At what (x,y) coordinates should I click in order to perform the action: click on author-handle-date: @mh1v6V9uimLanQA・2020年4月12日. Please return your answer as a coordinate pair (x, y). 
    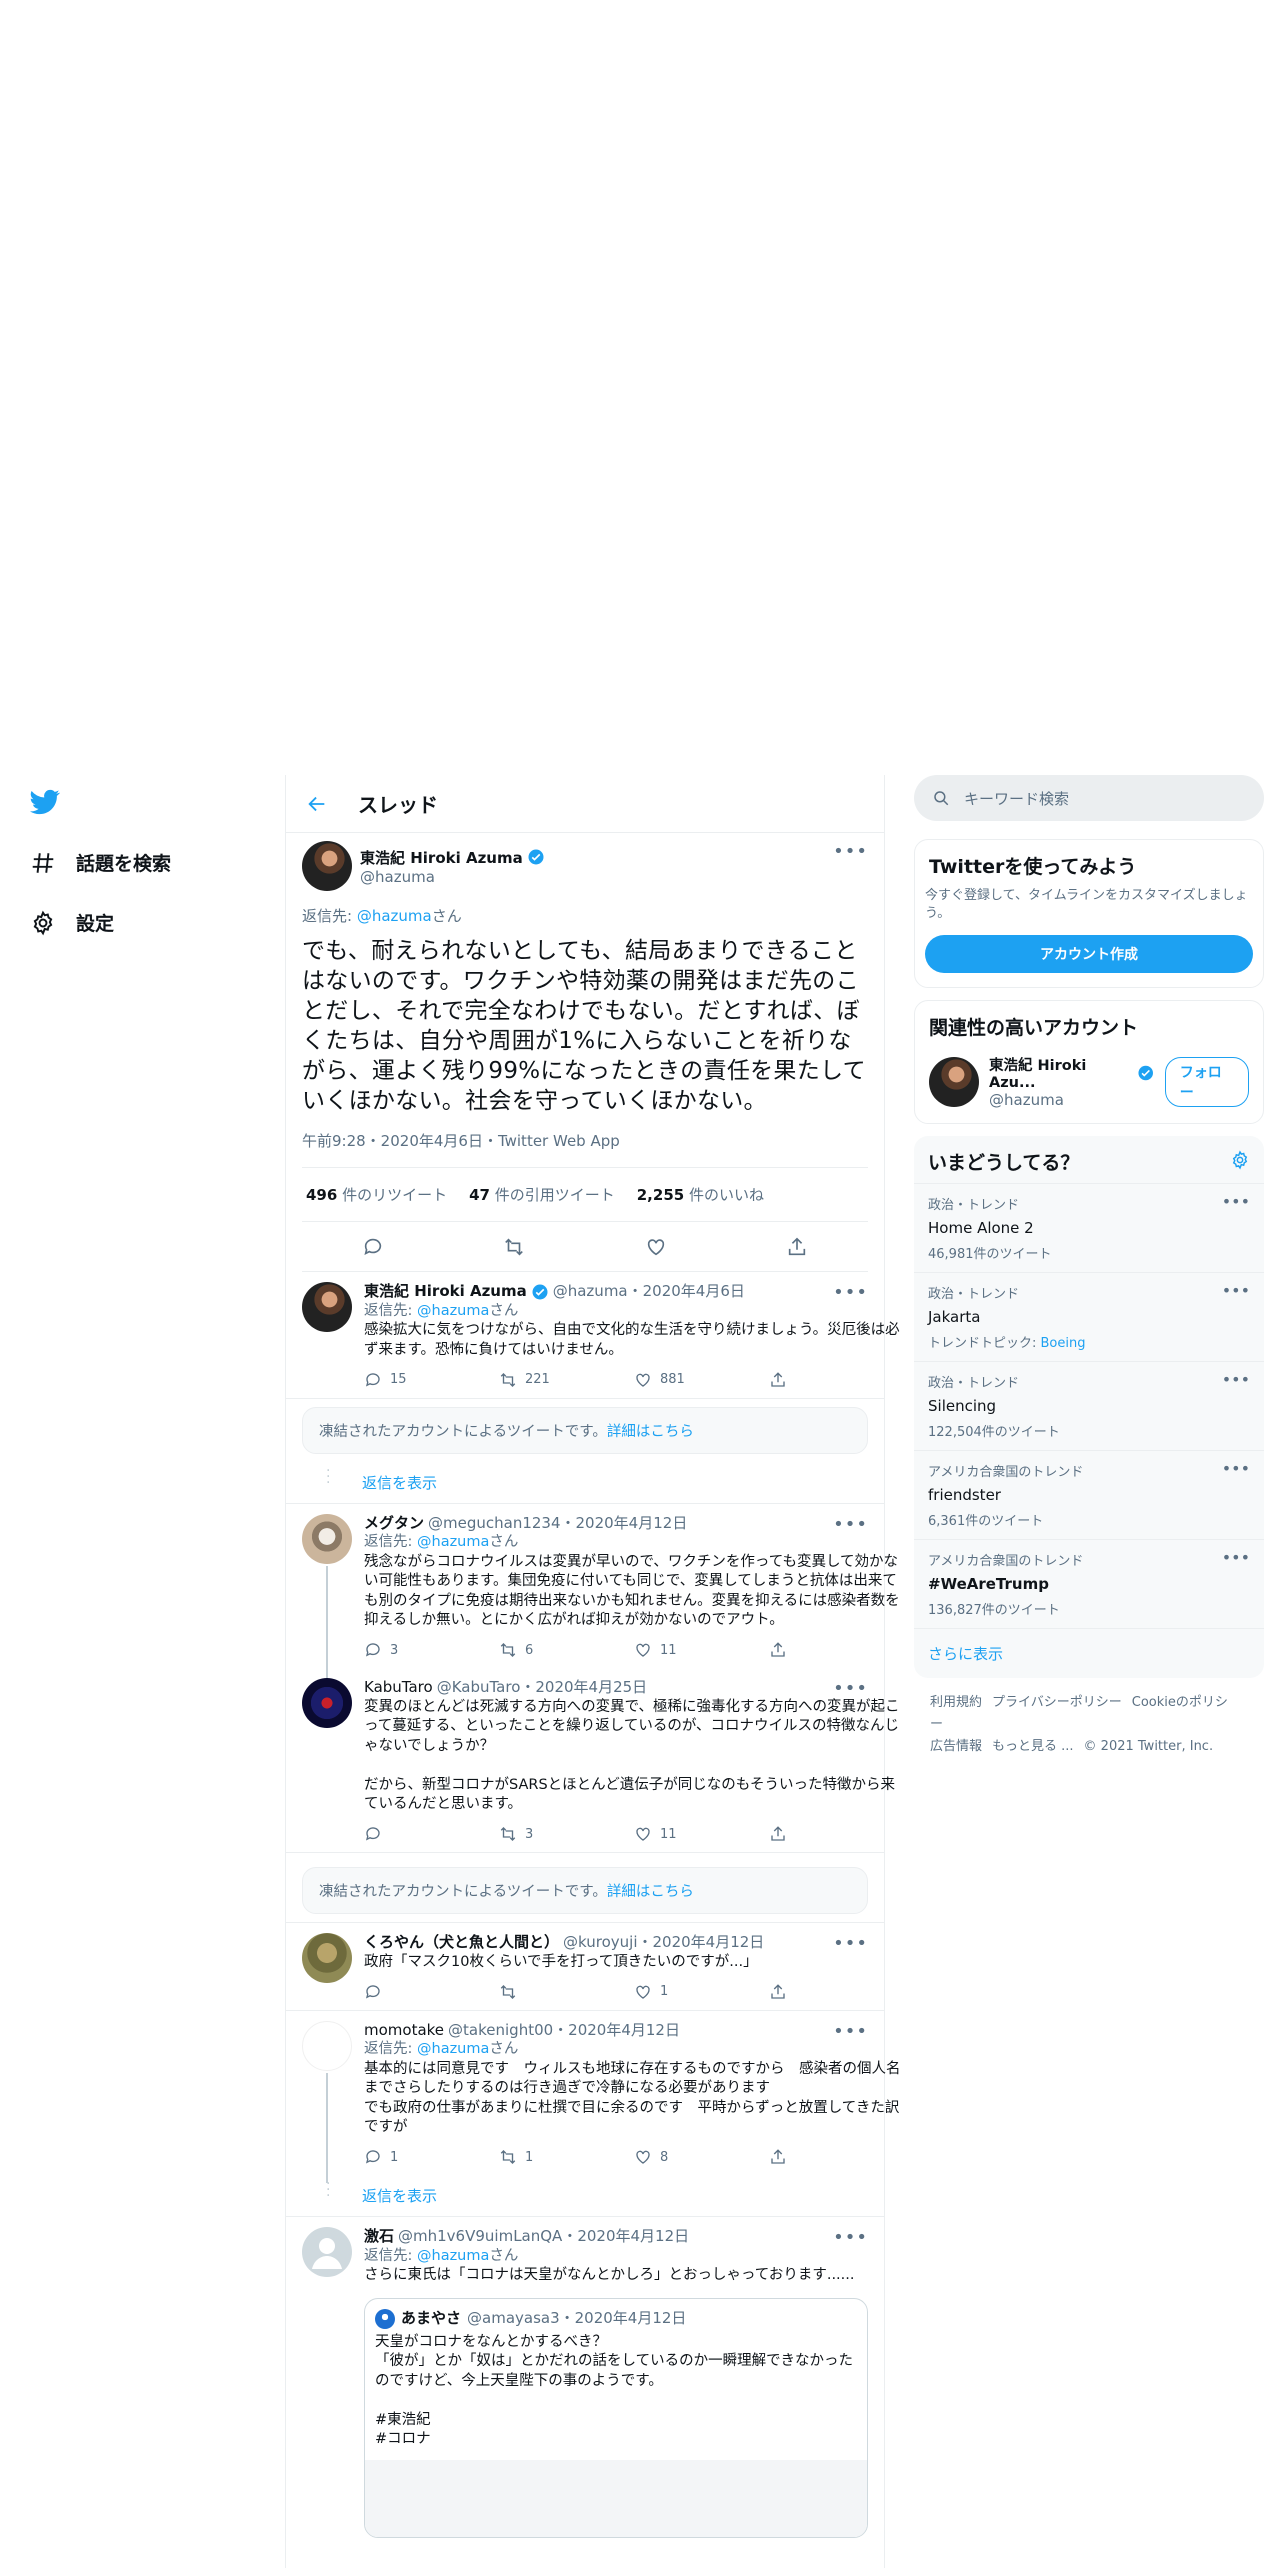
    Looking at the image, I should click on (543, 2237).